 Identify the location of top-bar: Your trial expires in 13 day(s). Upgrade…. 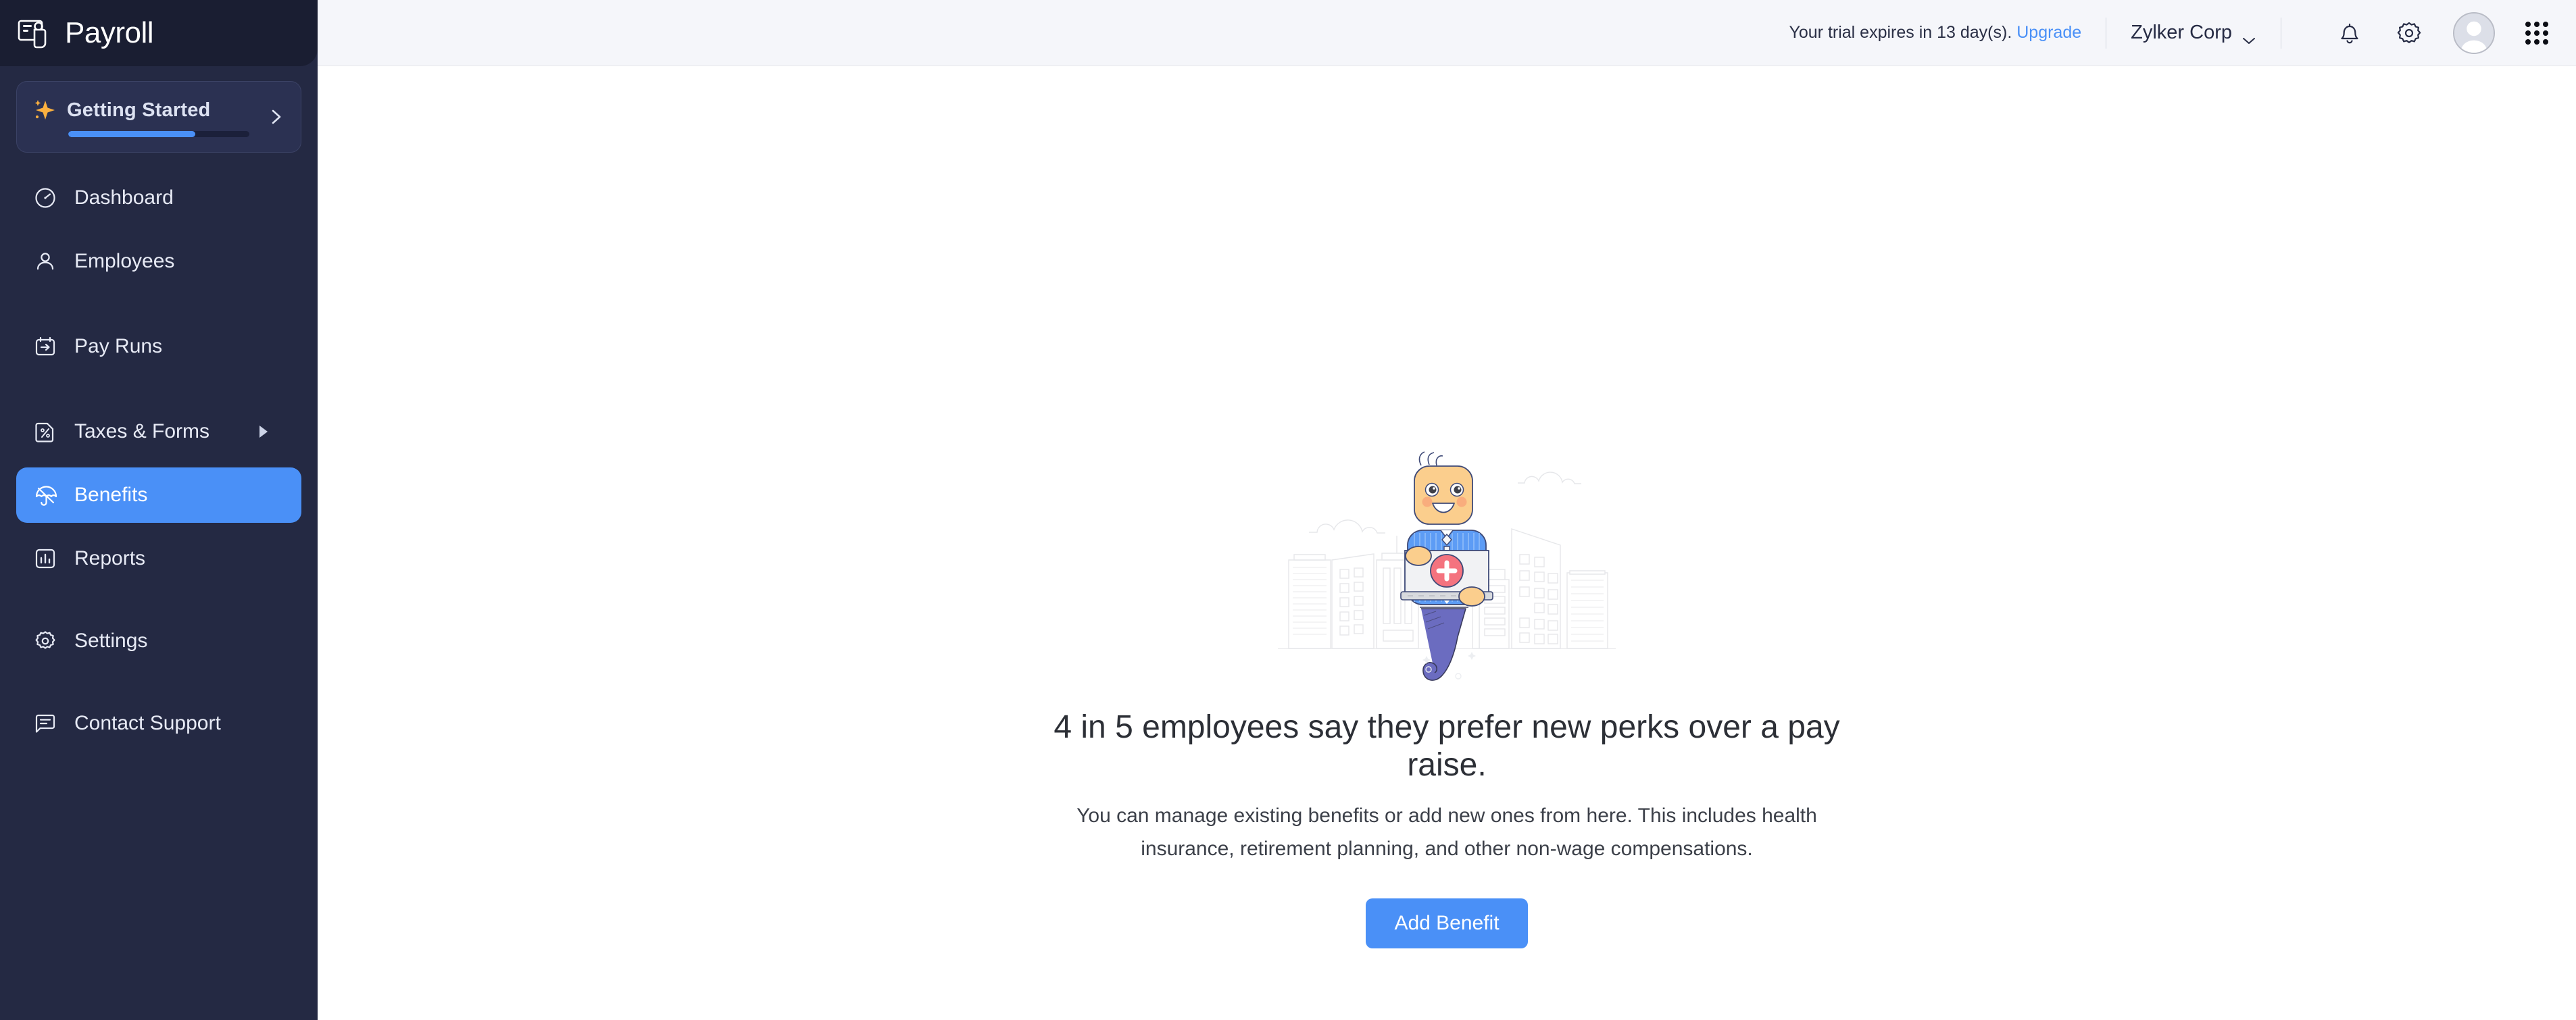
(1447, 33).